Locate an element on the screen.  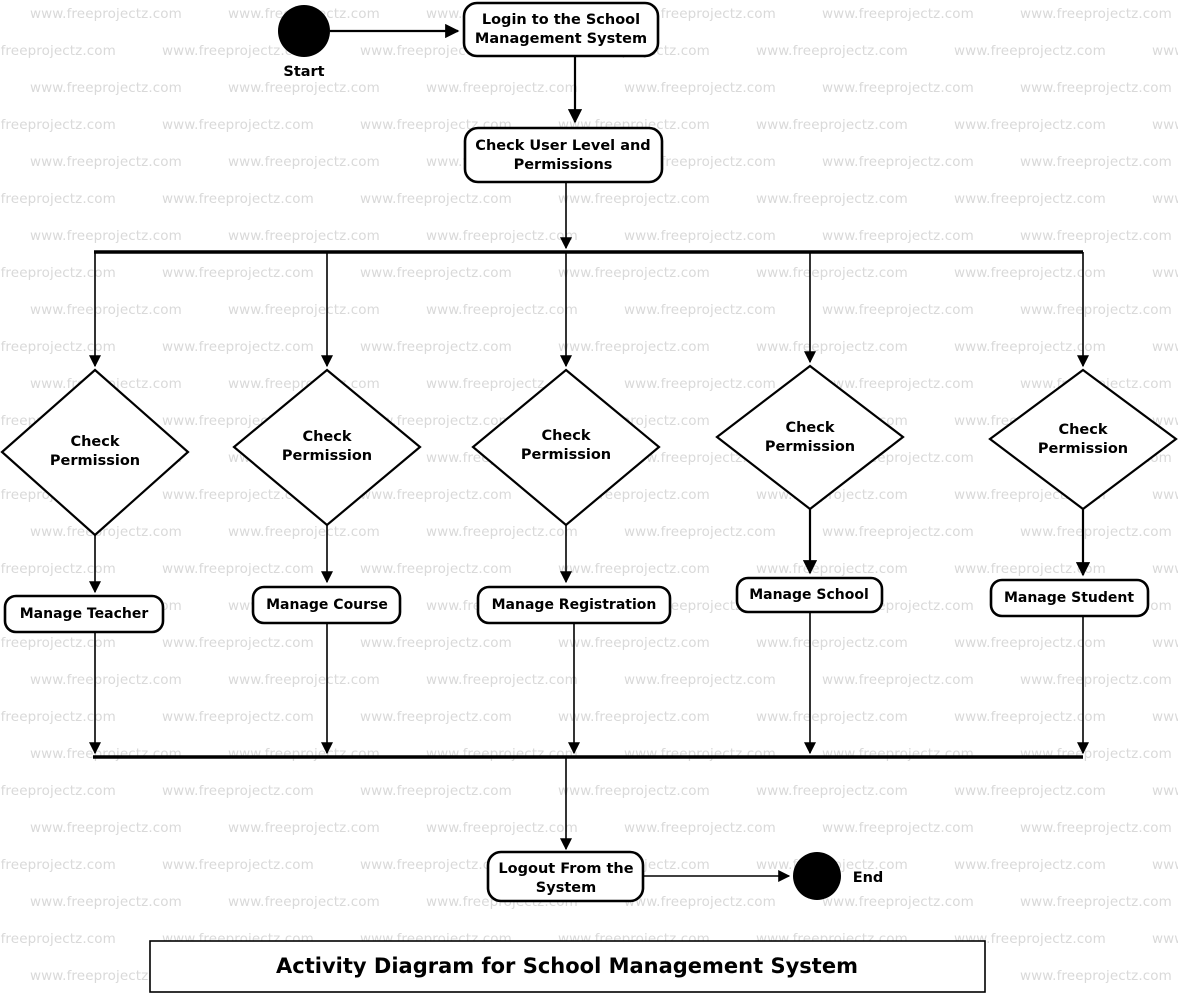
end-node is located at coordinates (817, 876).